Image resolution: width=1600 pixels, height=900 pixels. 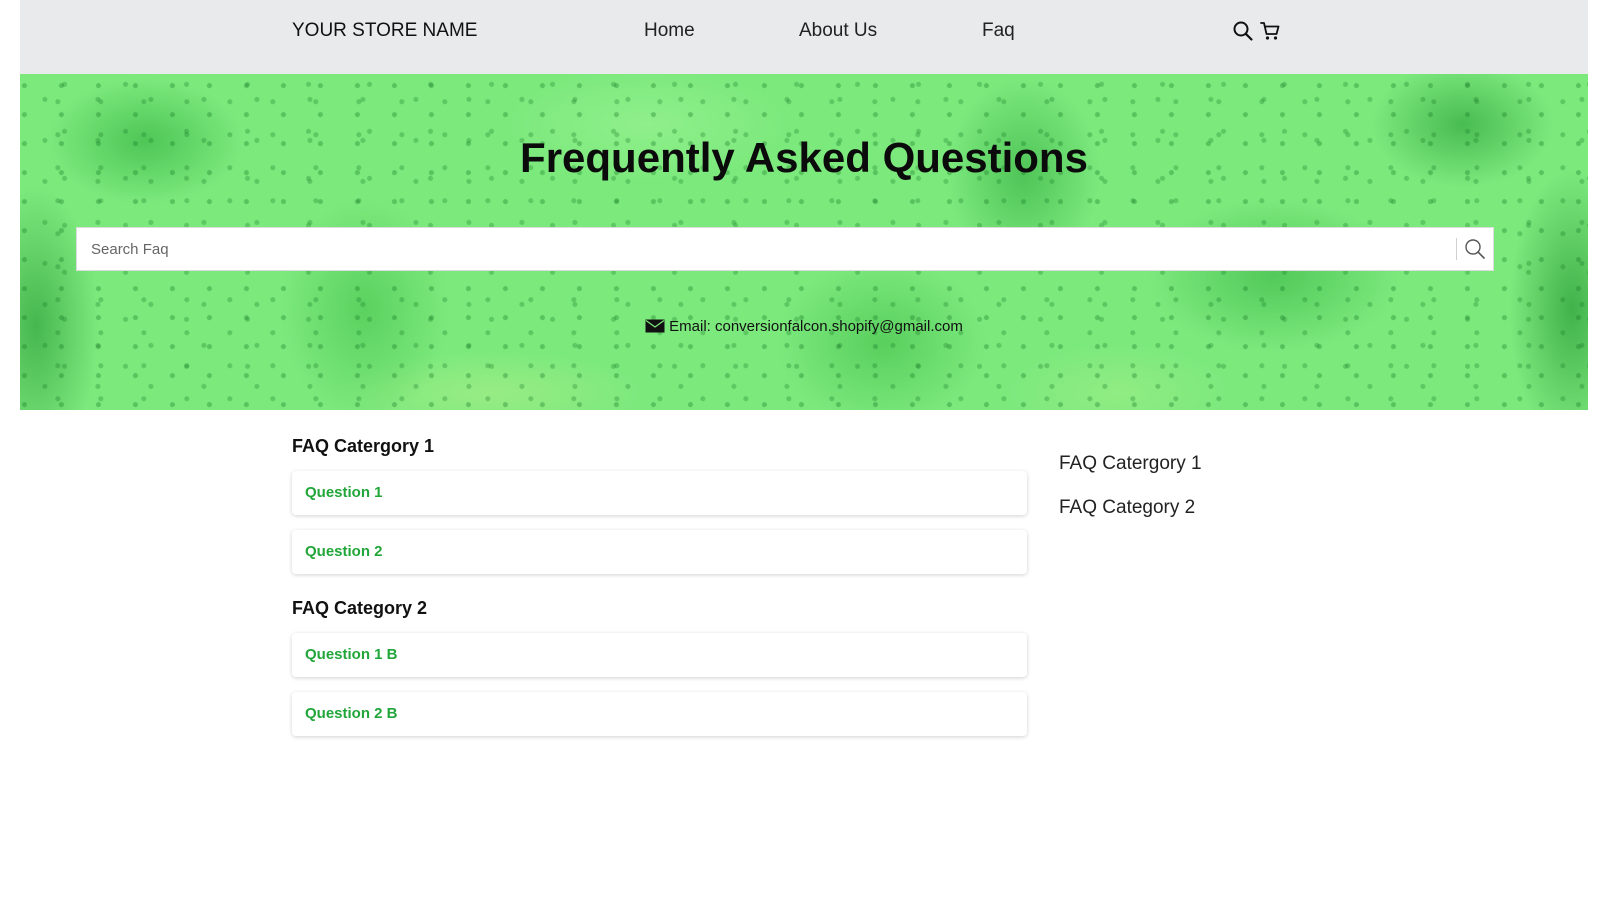 I want to click on page-title: Frequently Asked Questions, so click(x=804, y=157).